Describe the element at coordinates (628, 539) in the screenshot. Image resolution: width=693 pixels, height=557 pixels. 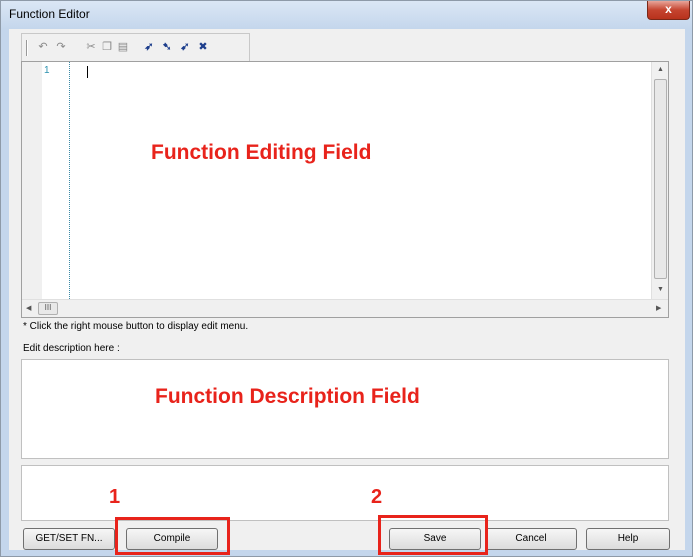
I see `help-button: Help` at that location.